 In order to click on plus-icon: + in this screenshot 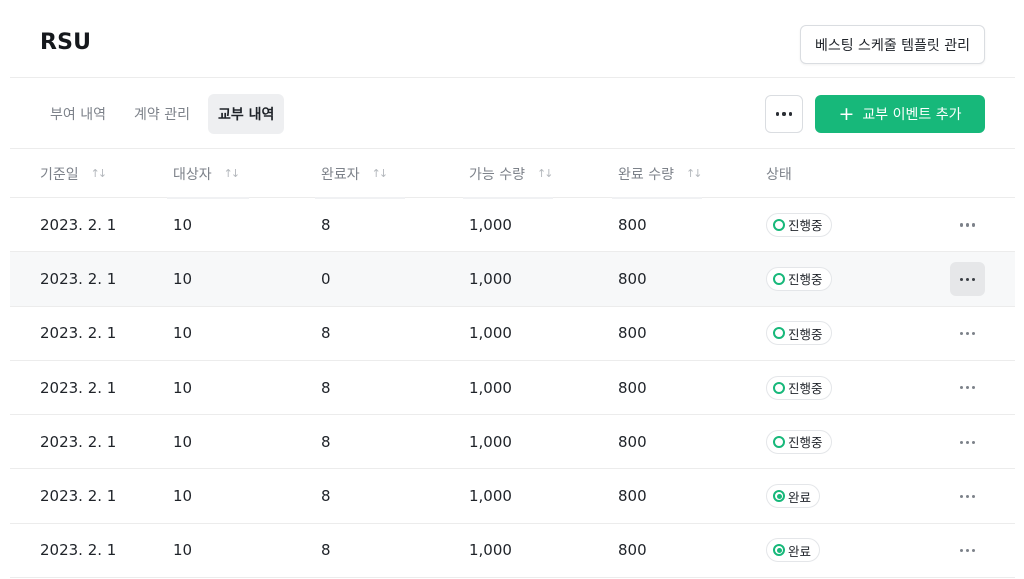, I will do `click(846, 113)`.